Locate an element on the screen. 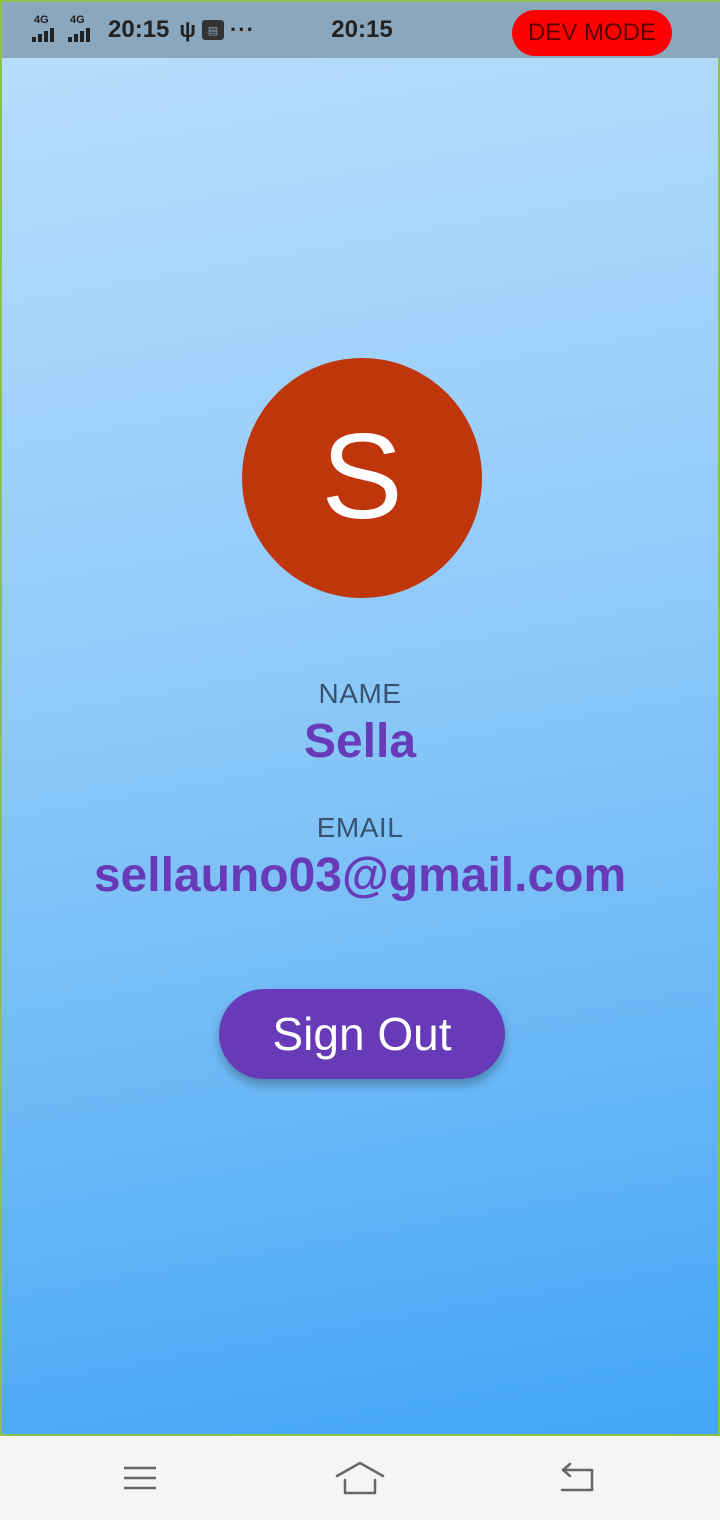  avatar-initial: S is located at coordinates (362, 476).